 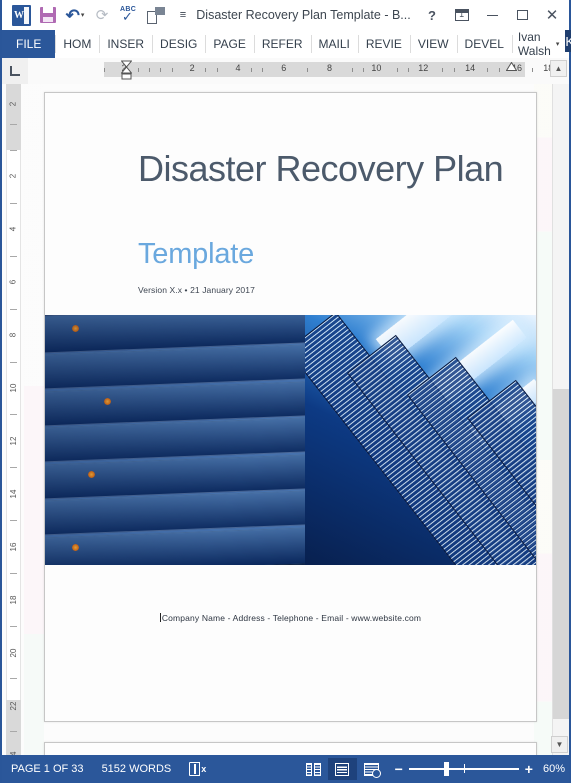 I want to click on word-logo-icon: W, so click(x=21, y=15).